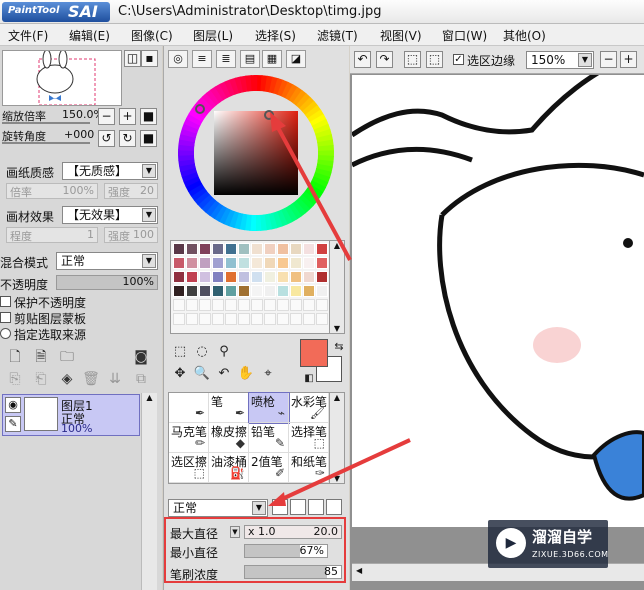 This screenshot has width=644, height=590. Describe the element at coordinates (127, 138) in the screenshot. I see `rotate-right-button: ↻` at that location.